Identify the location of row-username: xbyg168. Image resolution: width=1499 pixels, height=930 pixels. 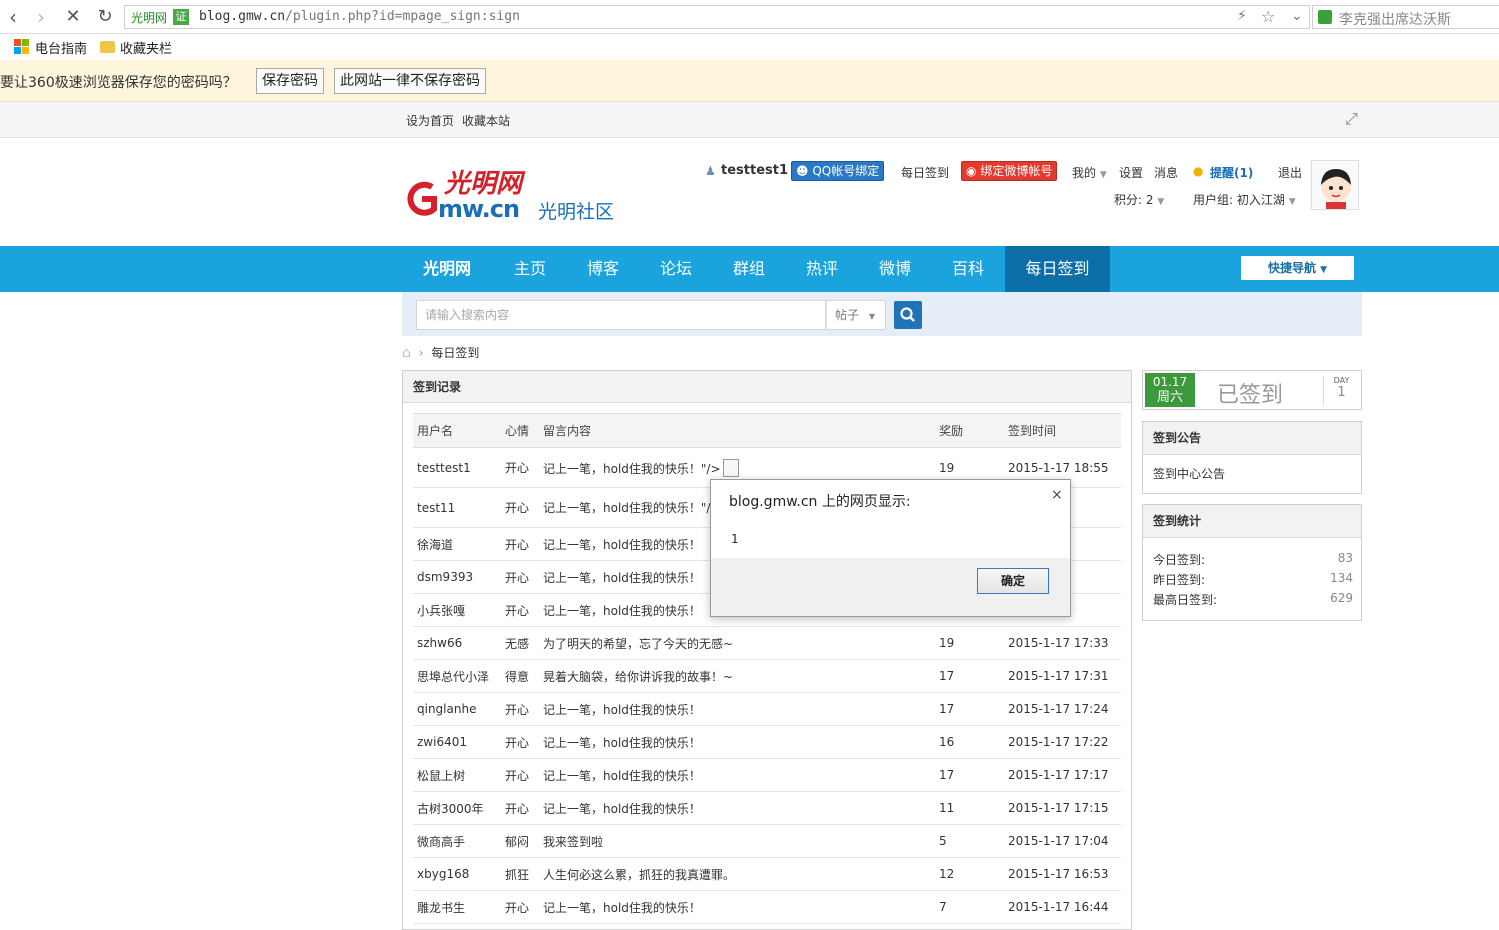
(457, 874).